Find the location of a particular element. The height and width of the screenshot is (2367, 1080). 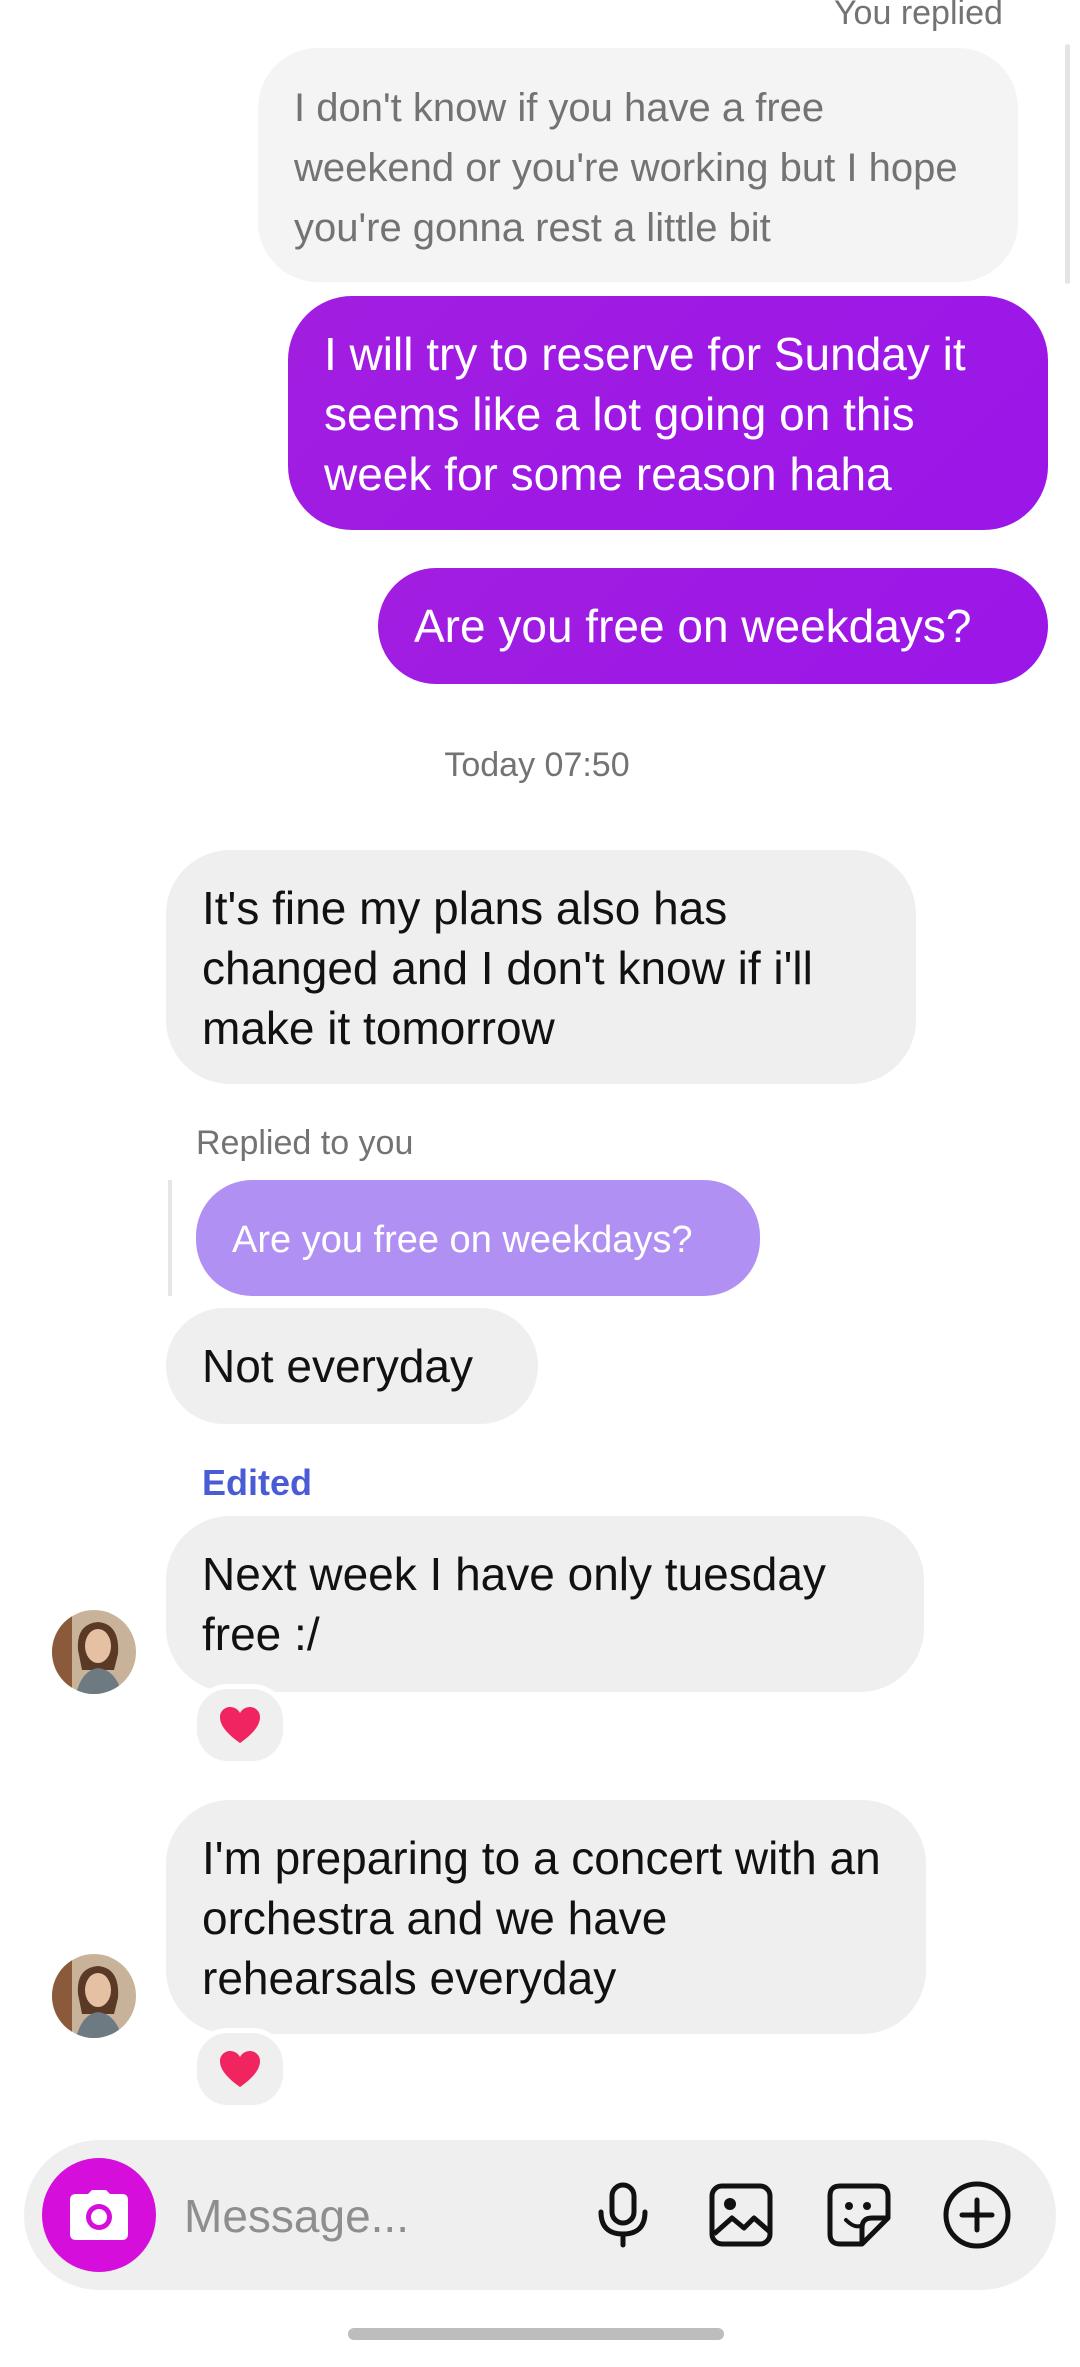

message-composer is located at coordinates (540, 2215).